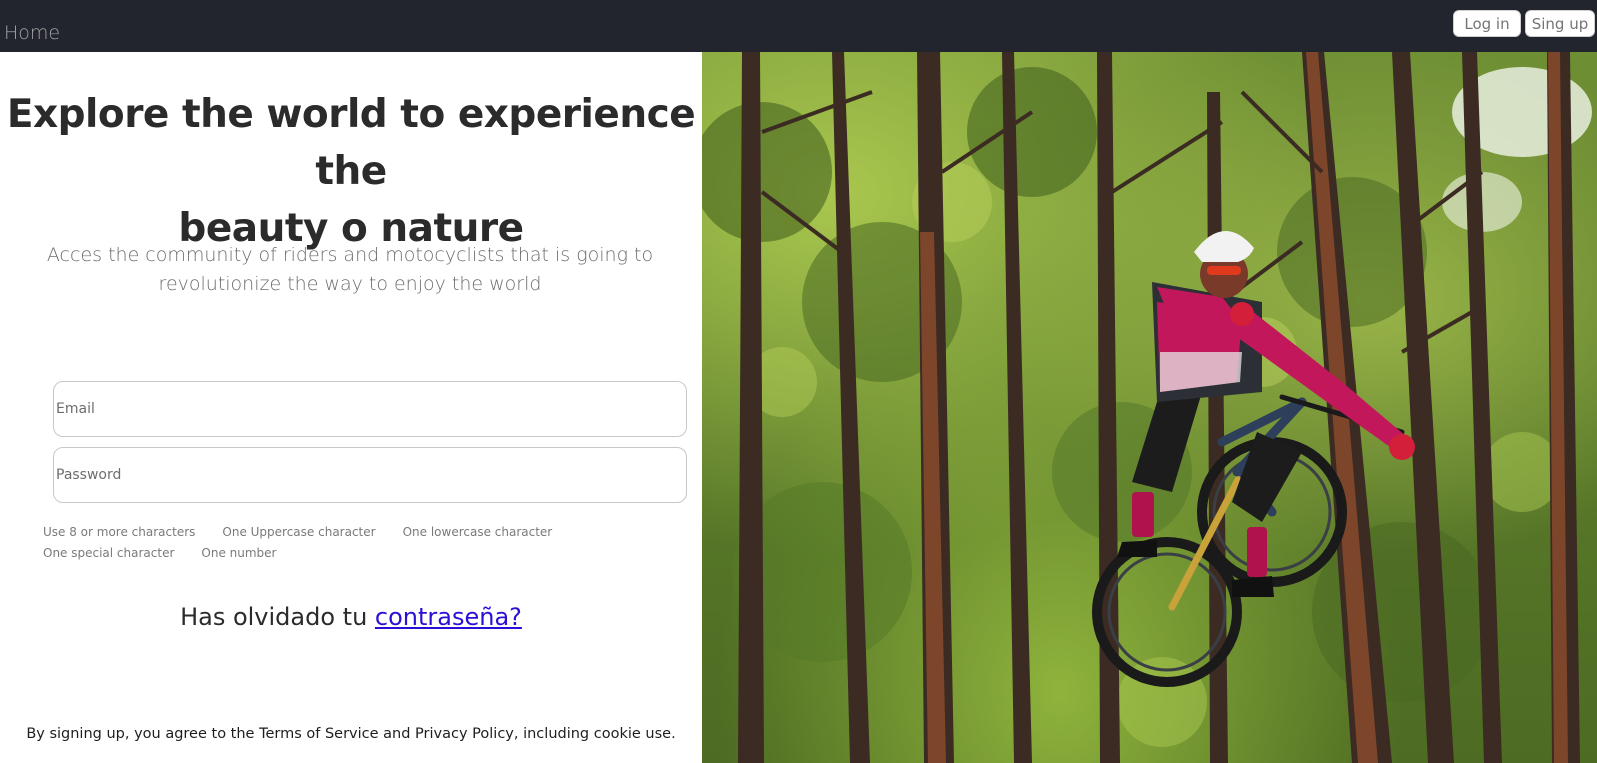 The height and width of the screenshot is (763, 1597). Describe the element at coordinates (477, 532) in the screenshot. I see `rule-lowercase: One lowercase character` at that location.